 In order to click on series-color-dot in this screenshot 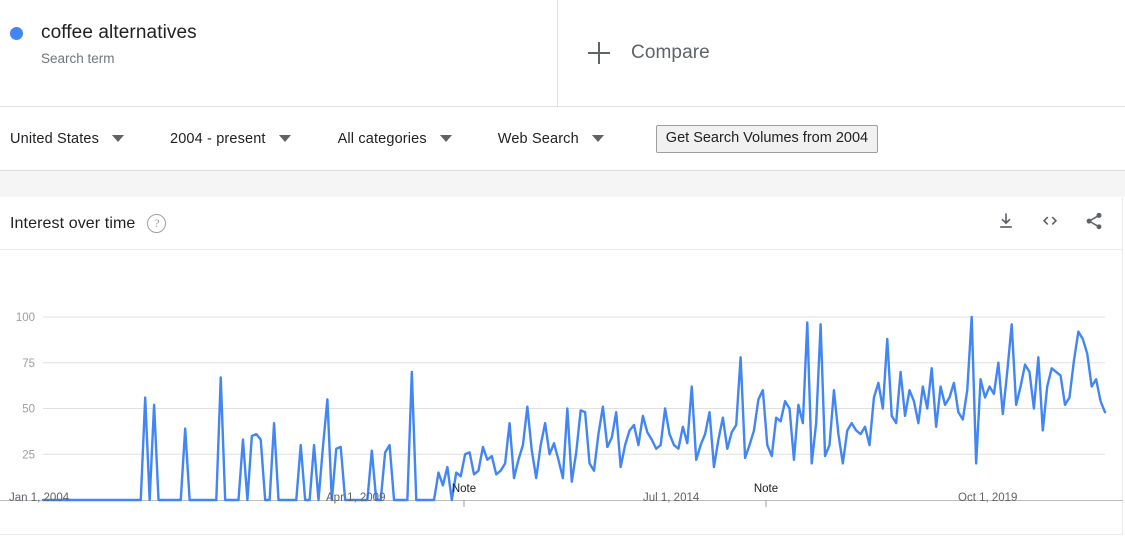, I will do `click(16, 33)`.